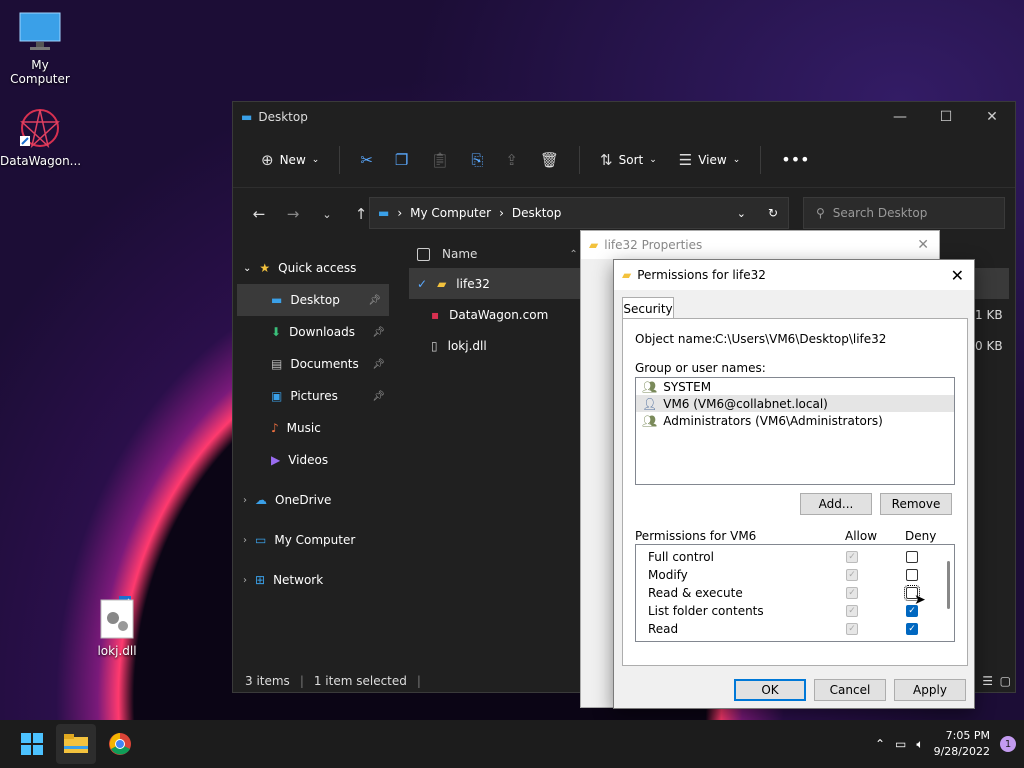 This screenshot has height=768, width=1024. I want to click on sidebar-item-desktop: ▬ Desktop 📌︎, so click(313, 300).